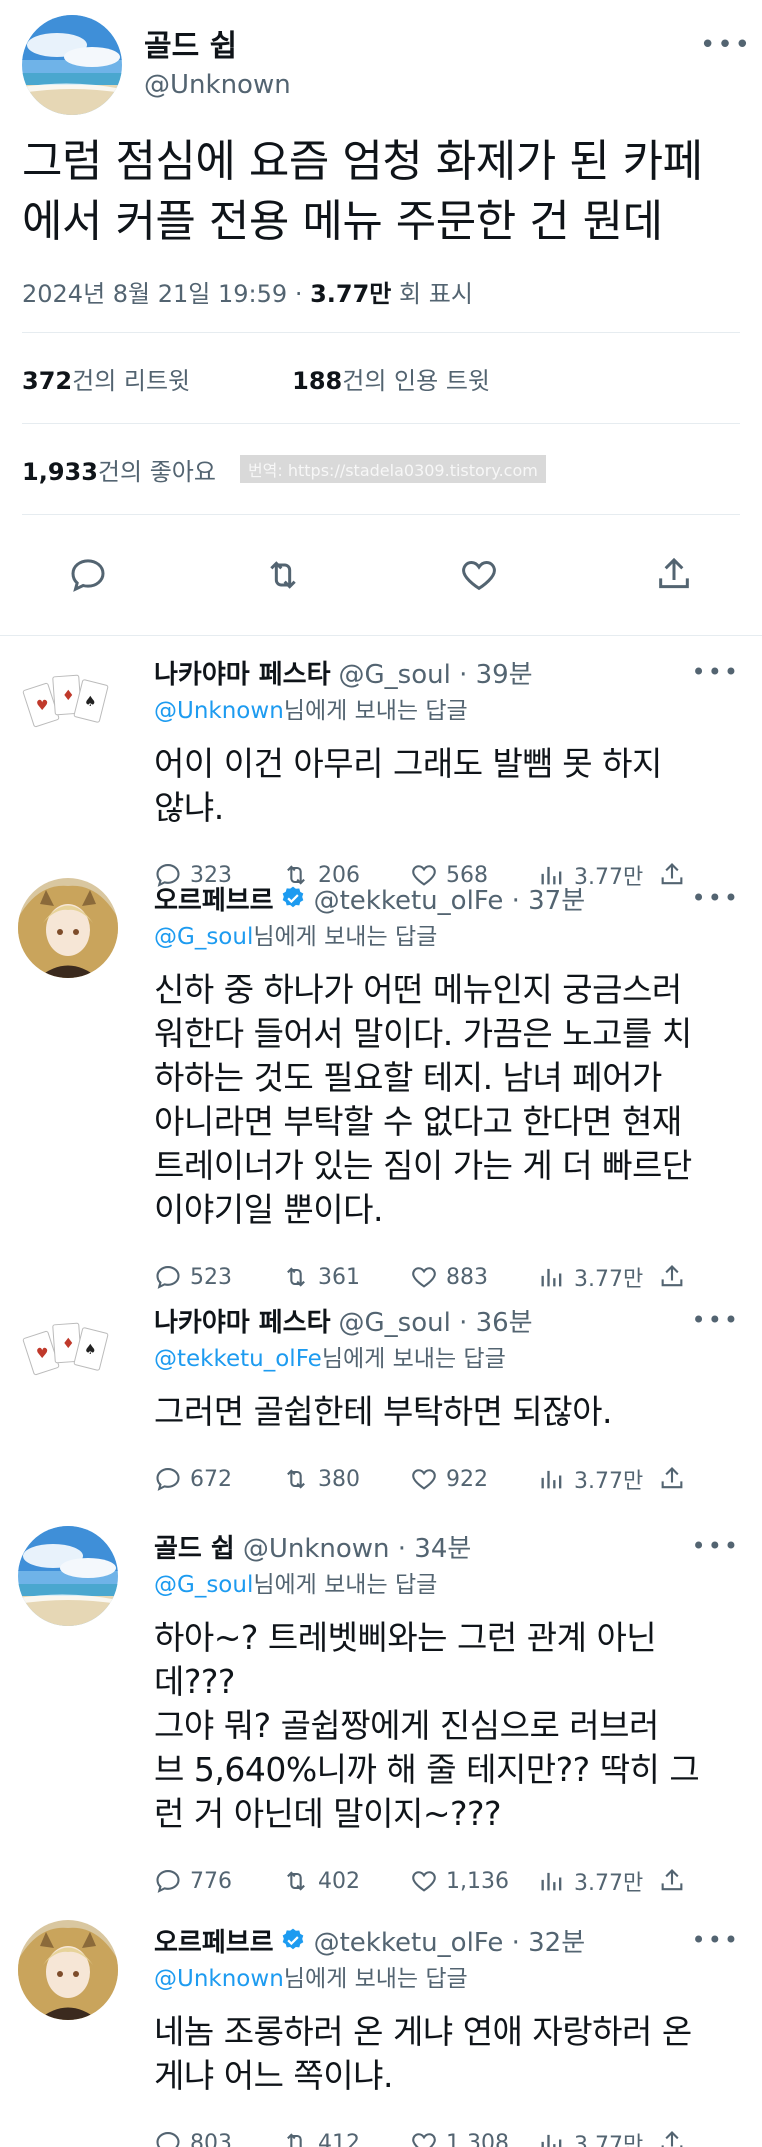  I want to click on retweet-button: 402, so click(346, 1881).